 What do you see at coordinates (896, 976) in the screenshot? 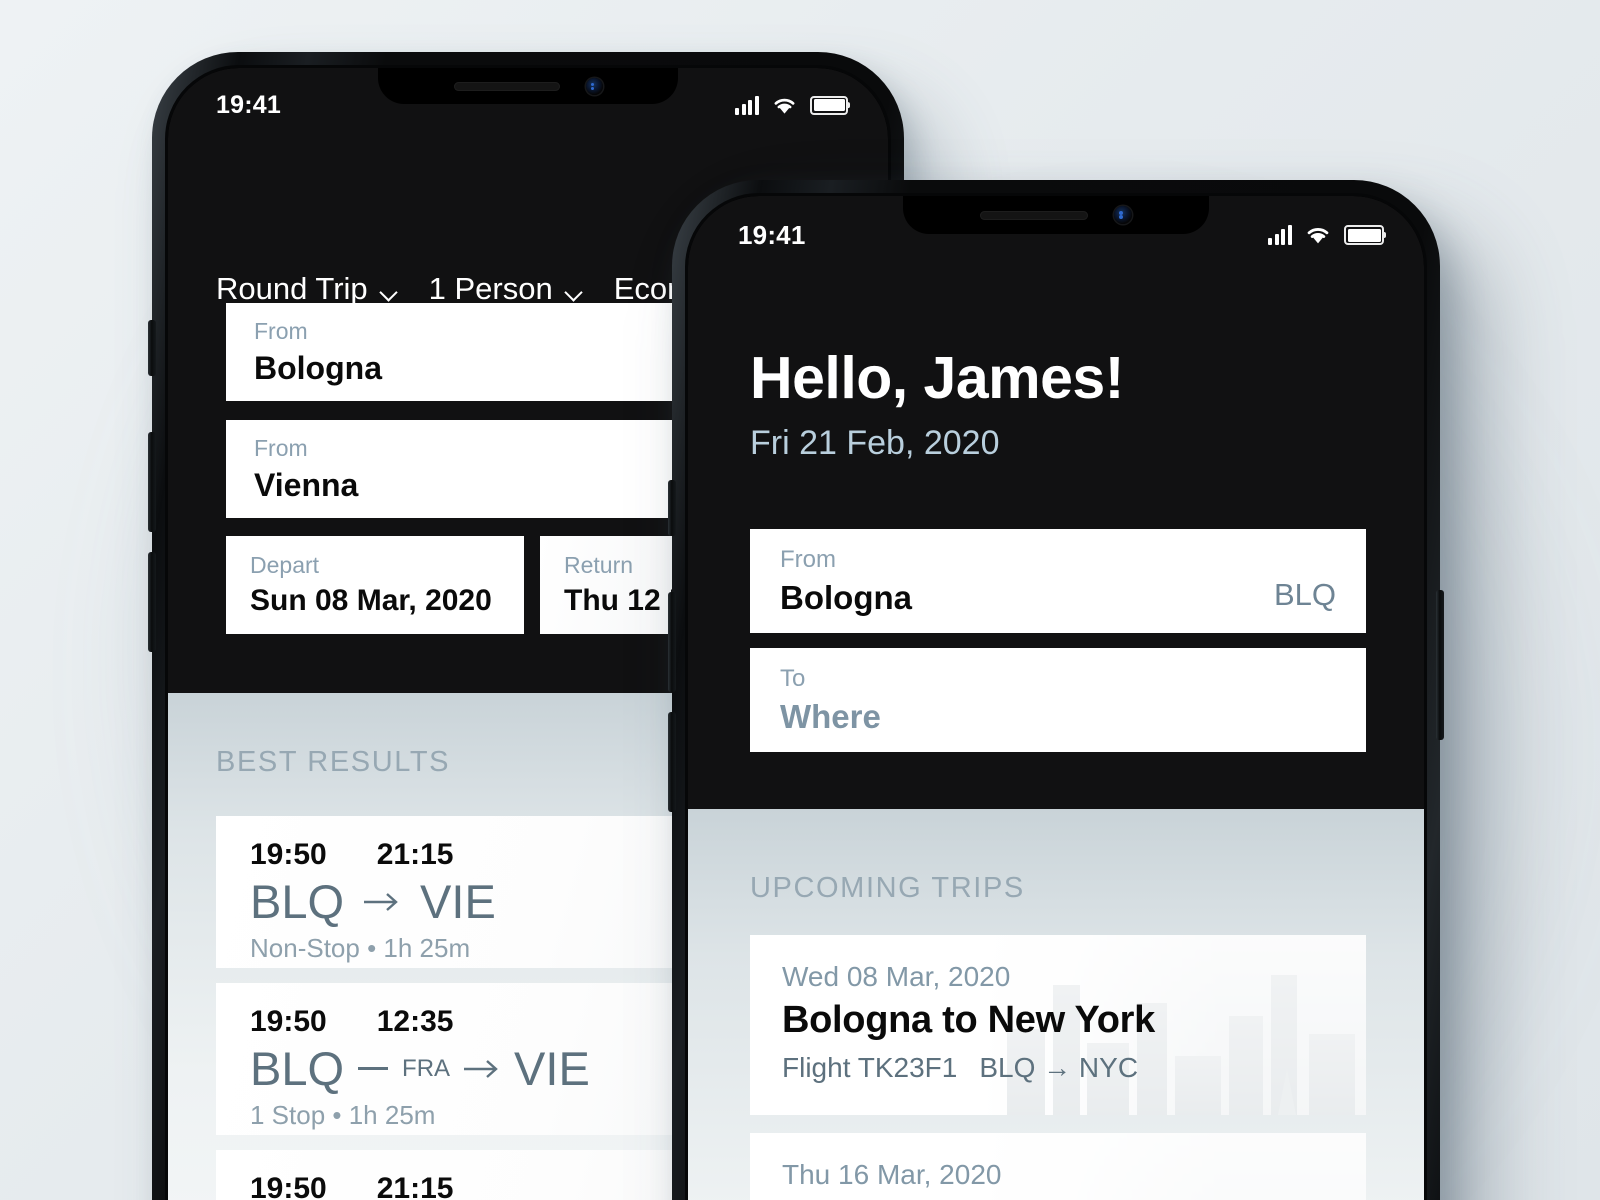
I see `trip-date: Wed 08 Mar, 2020` at bounding box center [896, 976].